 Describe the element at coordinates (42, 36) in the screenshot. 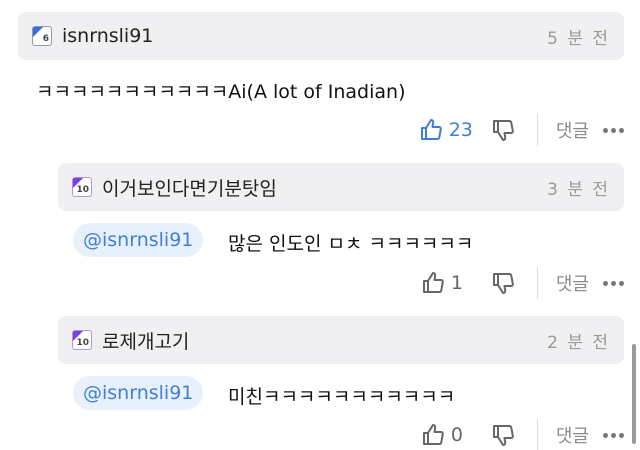

I see `level-badge-icon: 6` at that location.